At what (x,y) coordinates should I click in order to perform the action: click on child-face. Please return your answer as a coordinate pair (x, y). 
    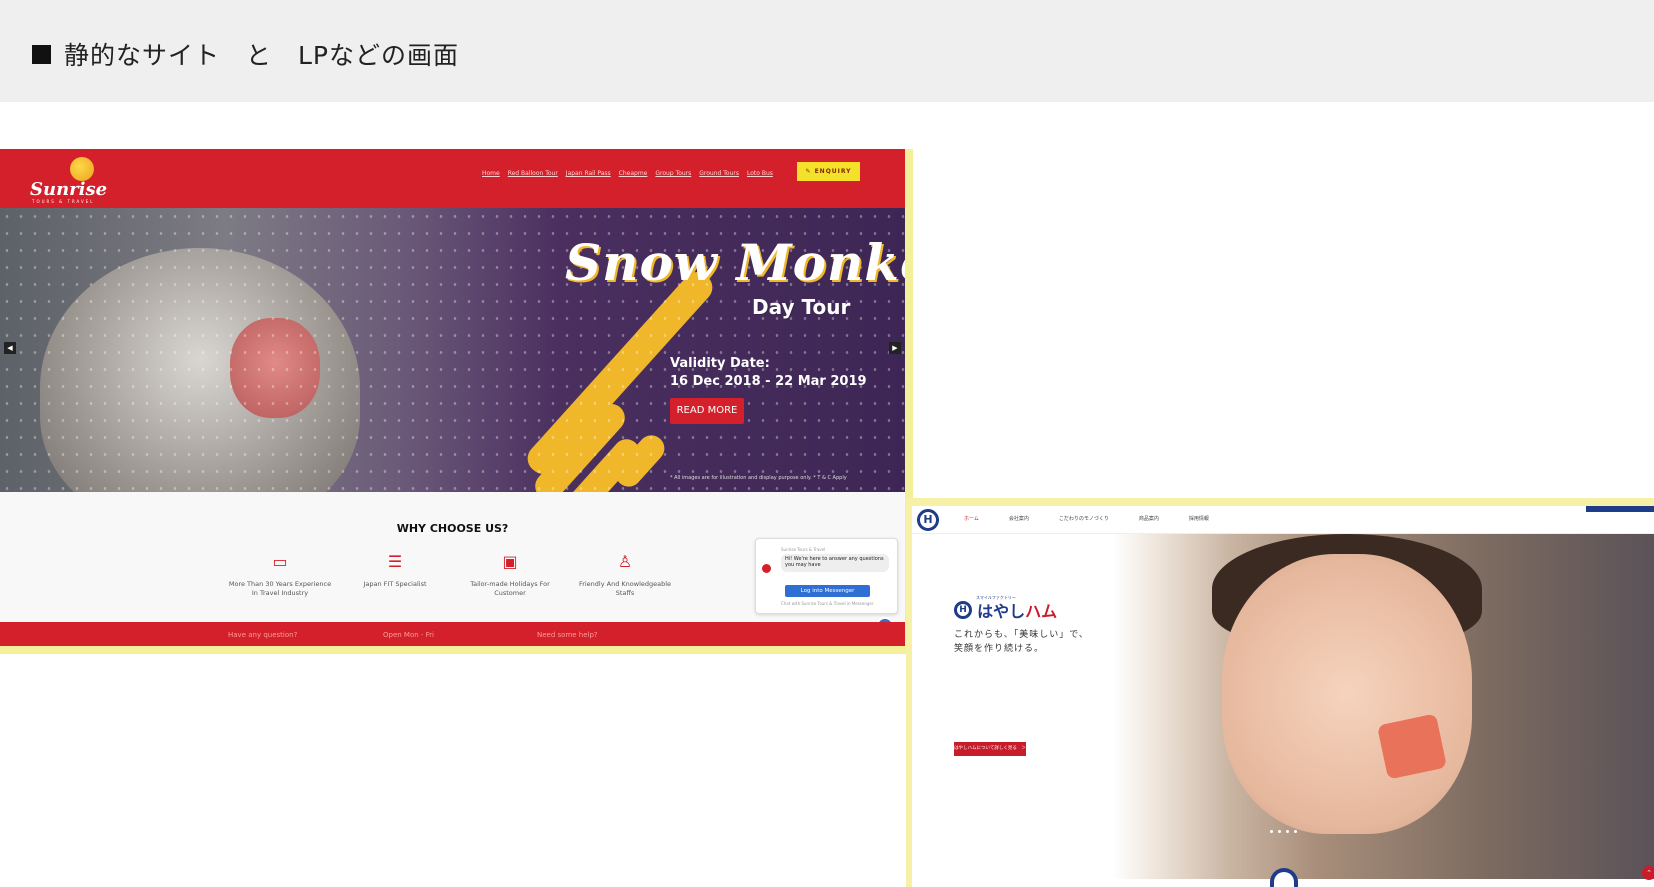
    Looking at the image, I should click on (1347, 694).